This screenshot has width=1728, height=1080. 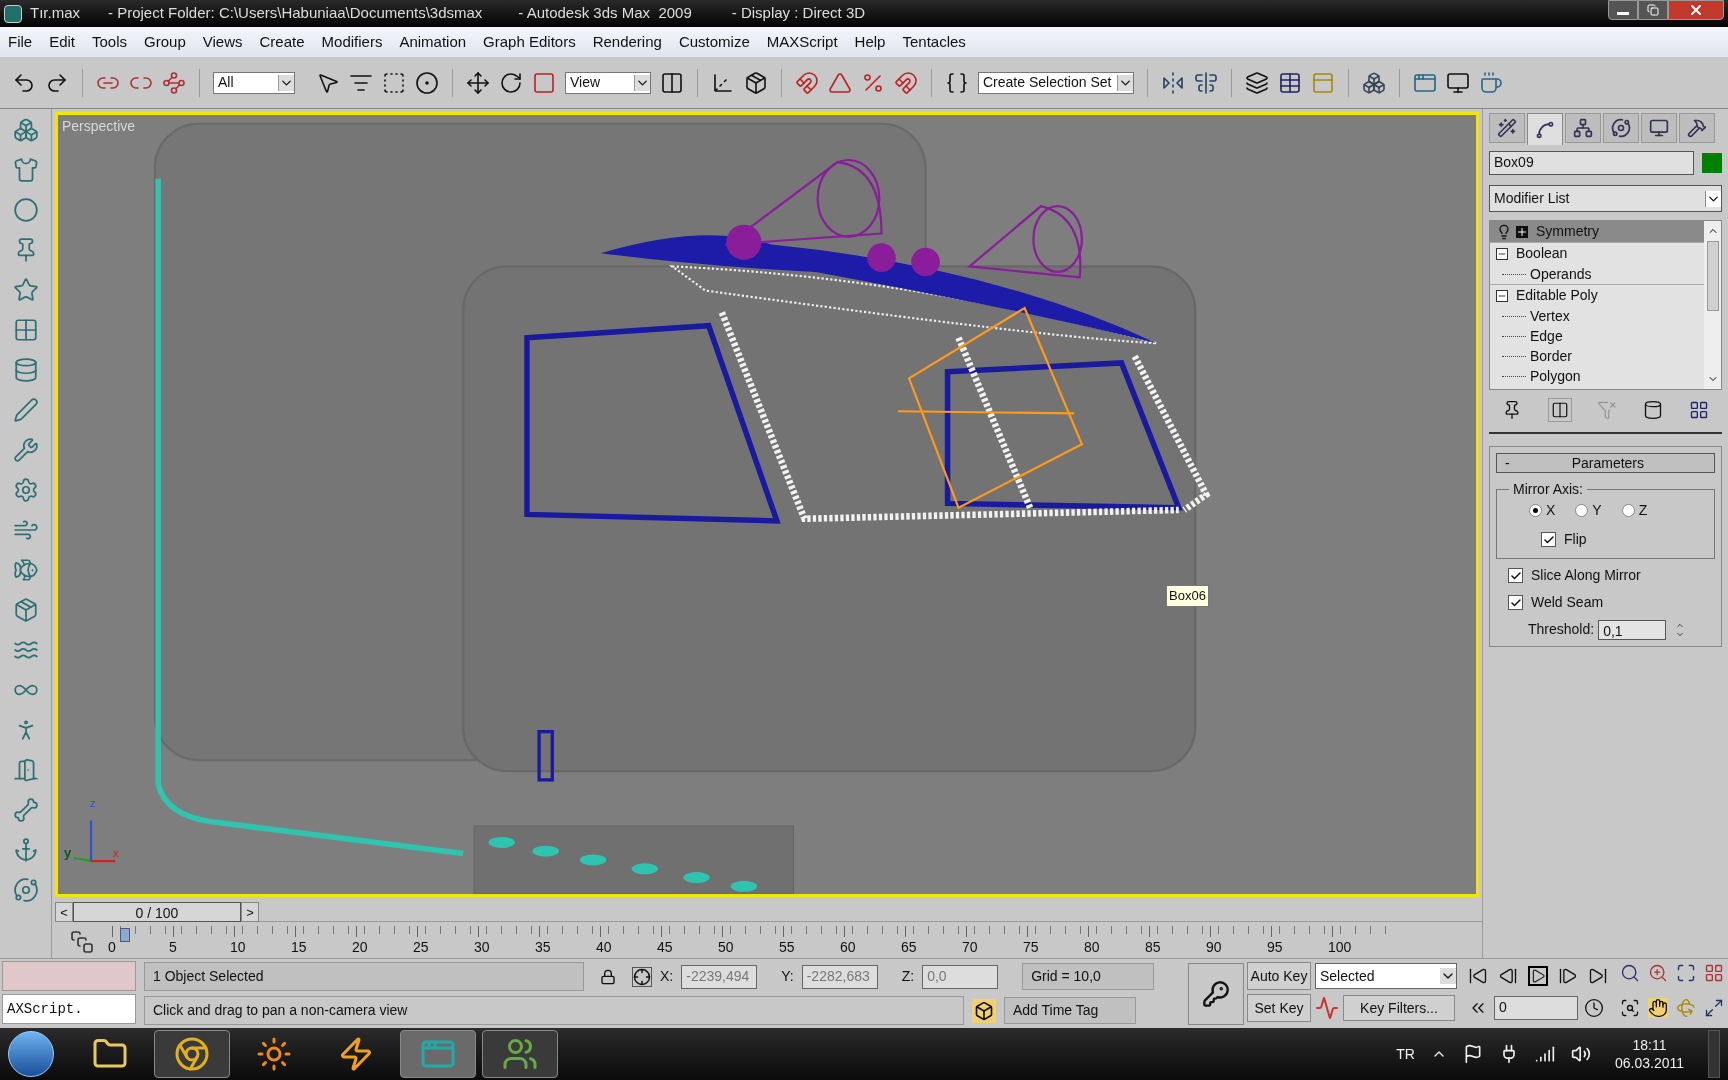 What do you see at coordinates (433, 42) in the screenshot?
I see `menu-item: Animation` at bounding box center [433, 42].